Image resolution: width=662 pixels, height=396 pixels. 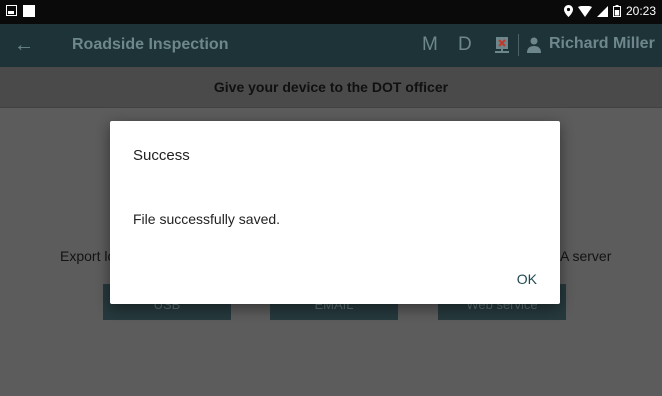 What do you see at coordinates (602, 11) in the screenshot?
I see `signal-icon` at bounding box center [602, 11].